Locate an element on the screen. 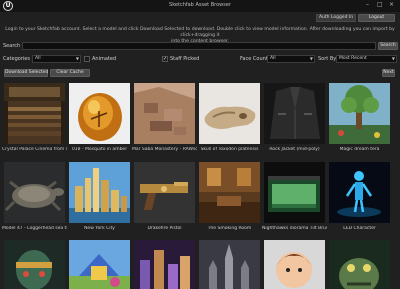 This screenshot has width=400, height=289. model-name: Magic dream tera is located at coordinates (359, 149).